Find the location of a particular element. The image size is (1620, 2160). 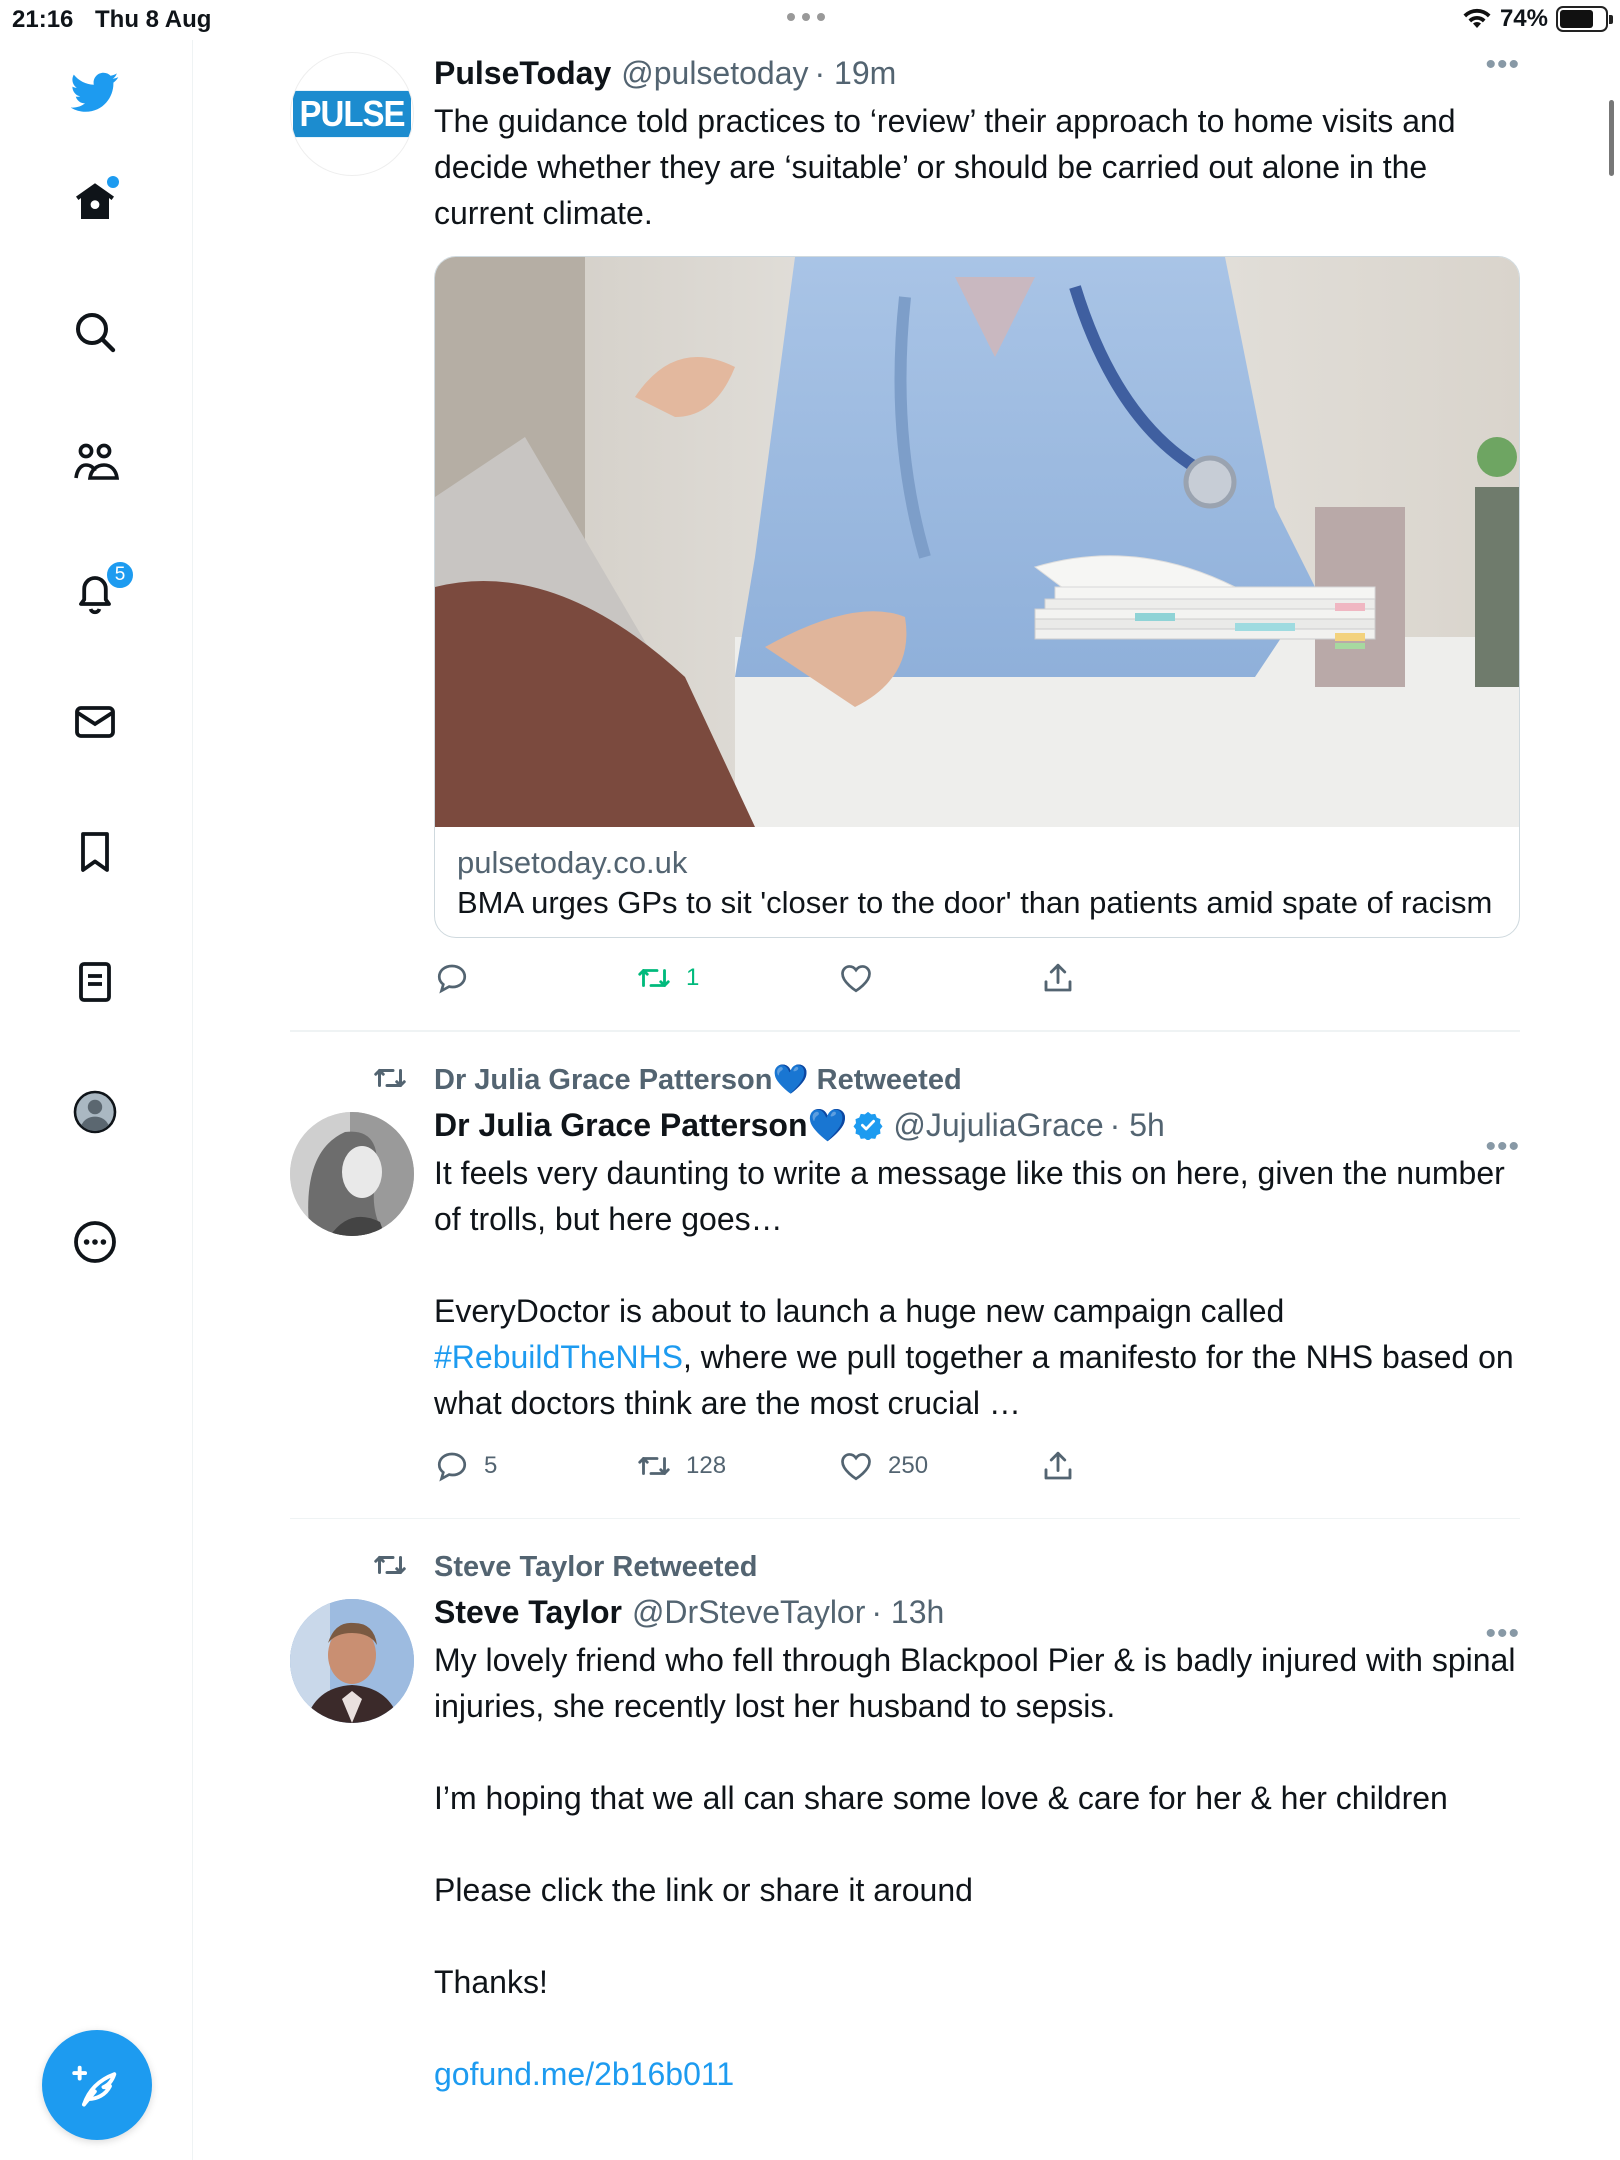

retweeted-by: Steve Taylor Retweeted is located at coordinates (947, 1567).